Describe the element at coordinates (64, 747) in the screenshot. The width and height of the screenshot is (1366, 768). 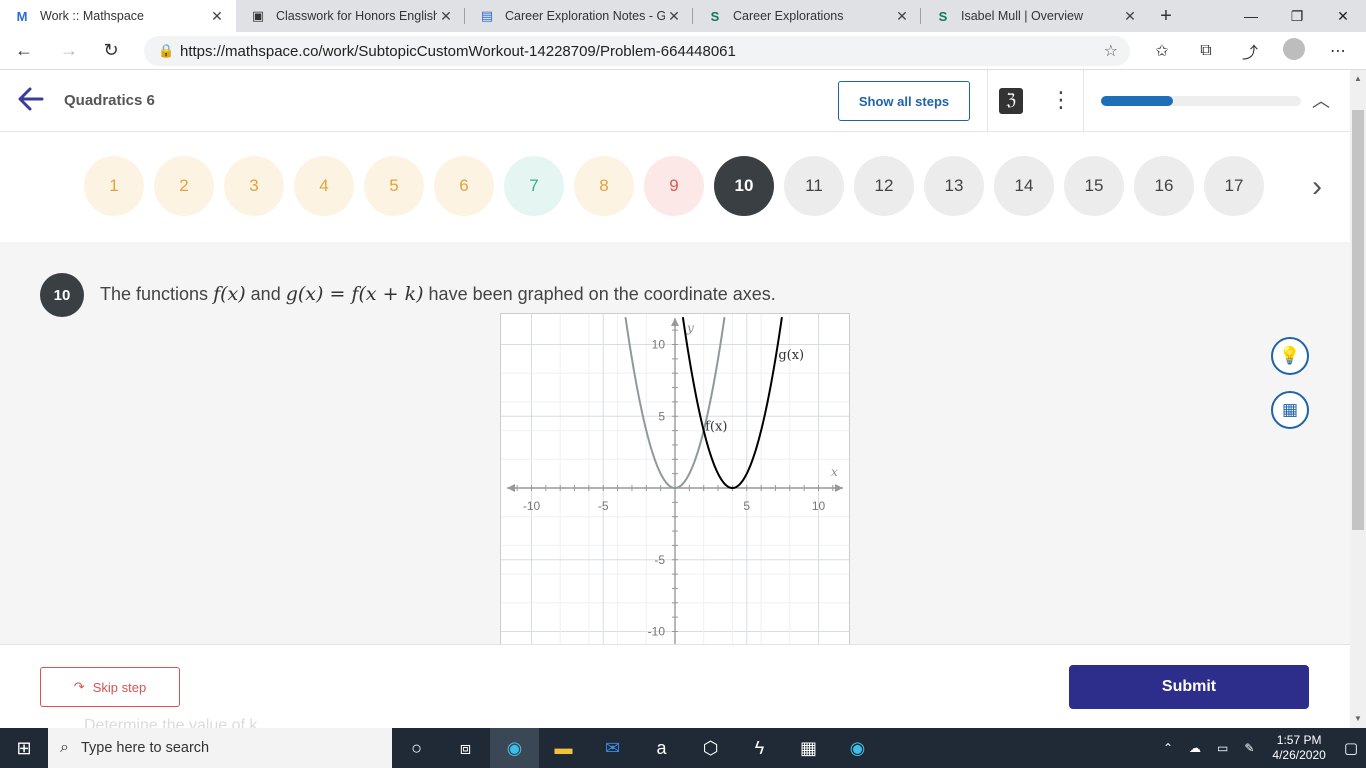
I see `search-icon: ⌕` at that location.